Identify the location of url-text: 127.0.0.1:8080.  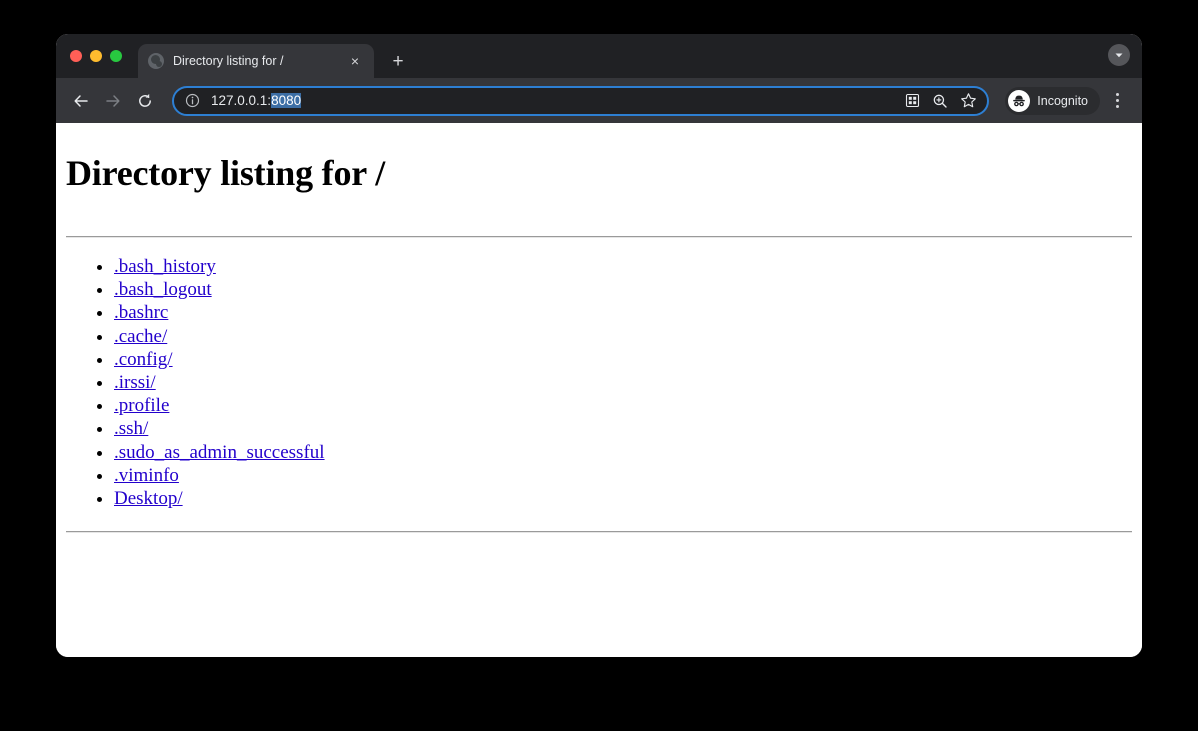
(554, 100).